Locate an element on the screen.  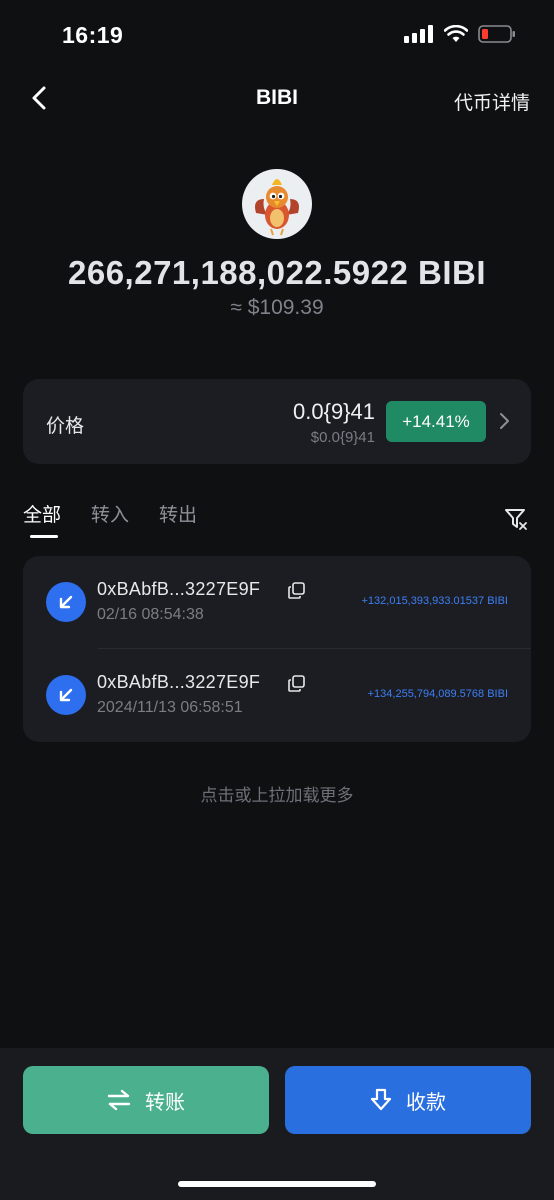
transfer-label: 转账 is located at coordinates (165, 1102).